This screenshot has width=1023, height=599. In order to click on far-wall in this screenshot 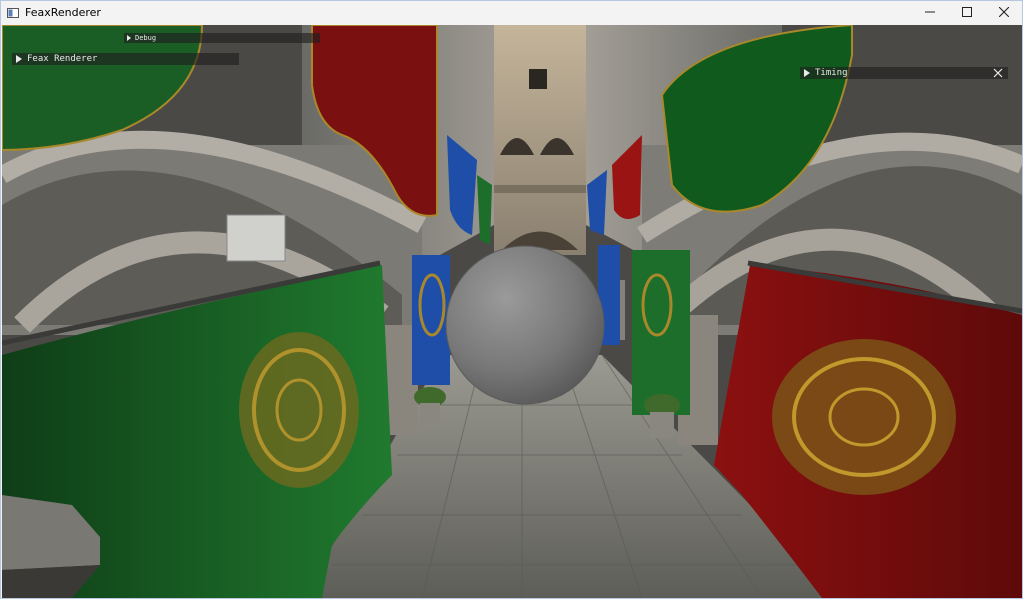, I will do `click(540, 140)`.